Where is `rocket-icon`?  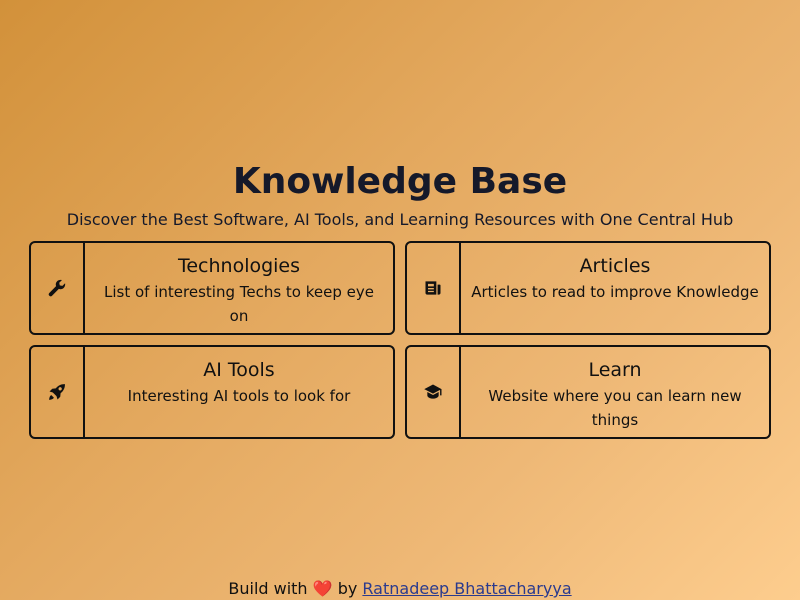 rocket-icon is located at coordinates (58, 392).